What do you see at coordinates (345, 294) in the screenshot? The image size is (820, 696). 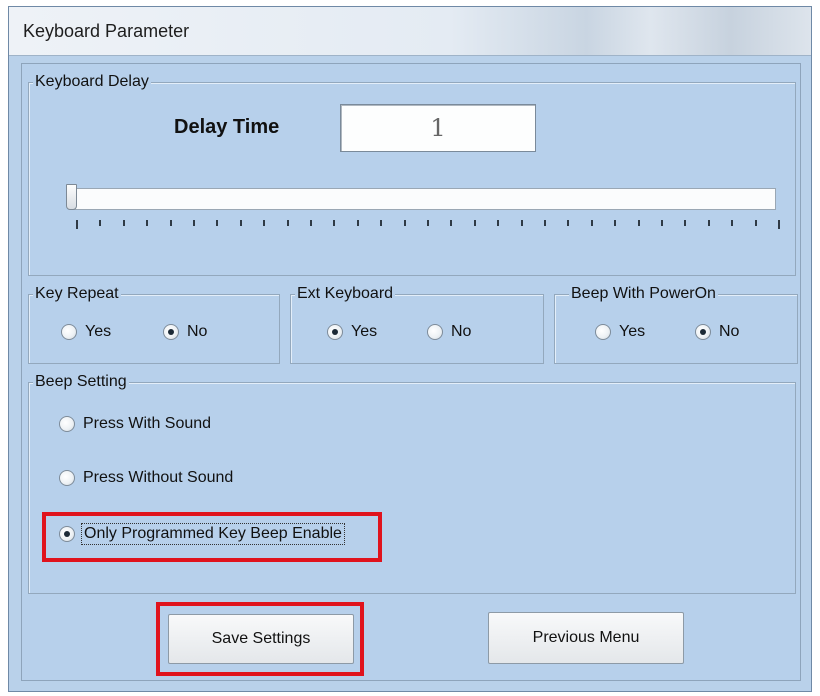 I see `ext-keyboard-legend: Ext Keyboard` at bounding box center [345, 294].